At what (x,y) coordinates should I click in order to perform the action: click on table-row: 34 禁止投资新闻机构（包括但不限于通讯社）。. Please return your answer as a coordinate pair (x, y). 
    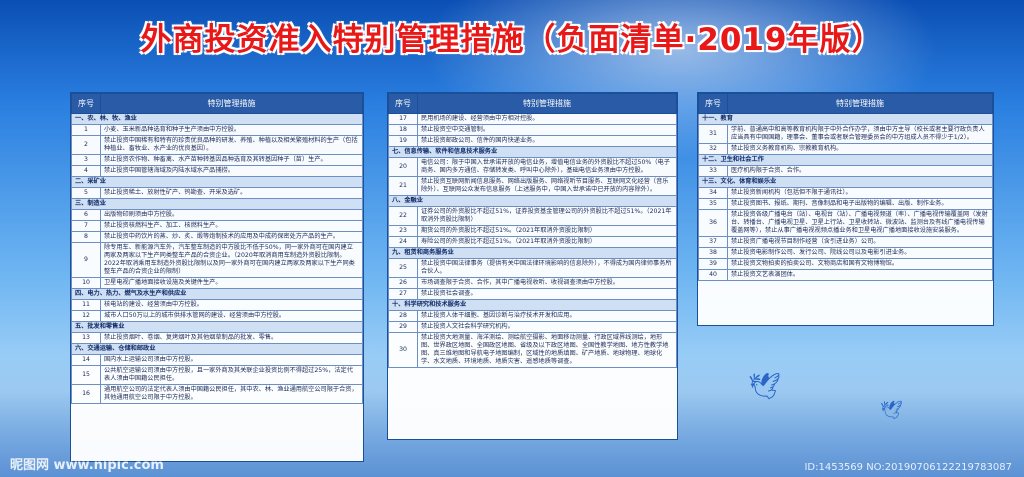
    Looking at the image, I should click on (845, 193).